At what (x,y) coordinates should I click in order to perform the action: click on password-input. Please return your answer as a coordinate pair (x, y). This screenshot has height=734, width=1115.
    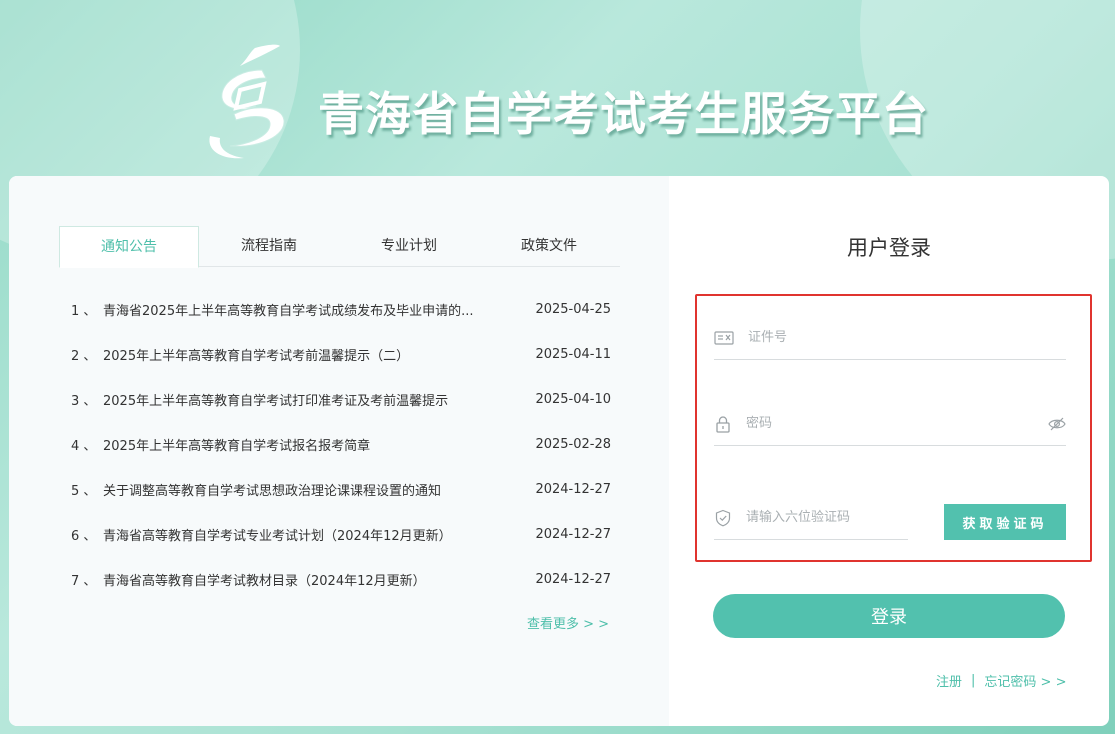
    Looking at the image, I should click on (897, 423).